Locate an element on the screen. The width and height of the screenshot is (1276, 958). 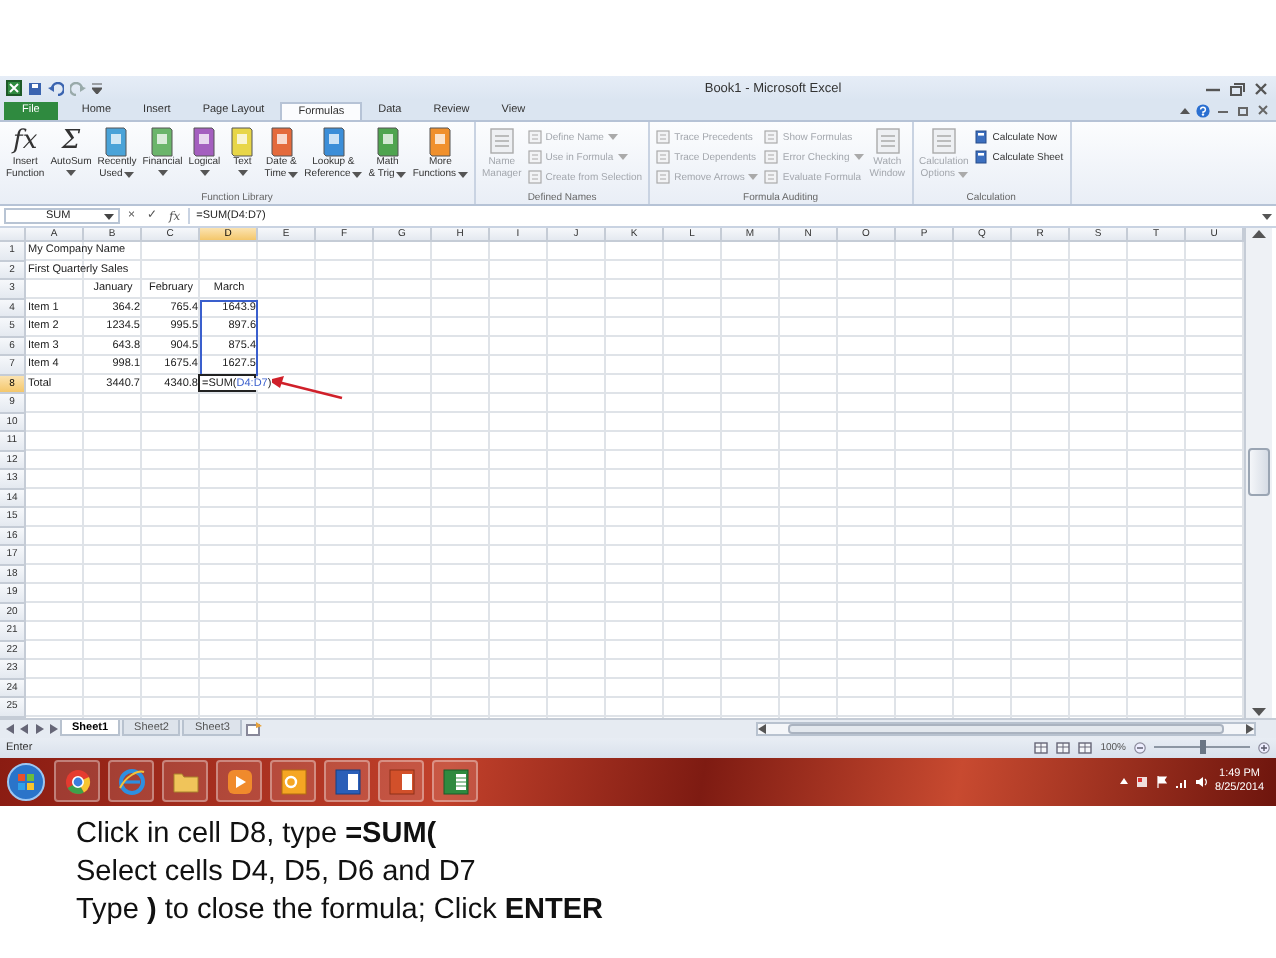
page-break-icon is located at coordinates (1085, 747).